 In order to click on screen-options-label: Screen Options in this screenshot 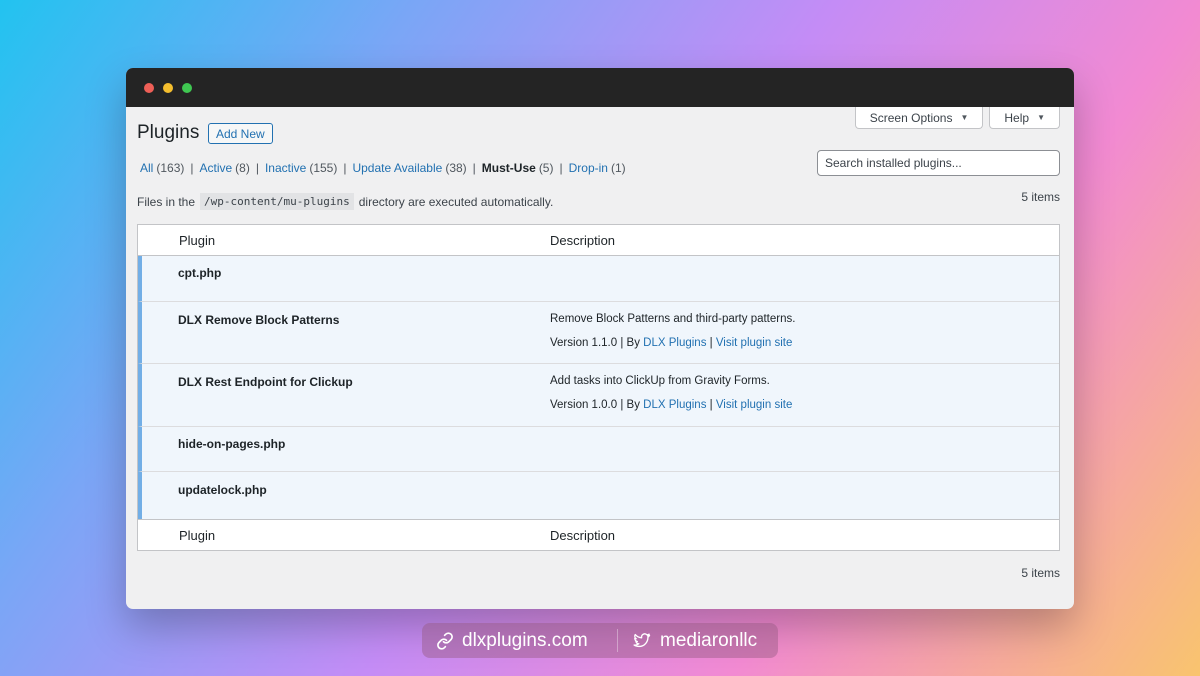, I will do `click(911, 117)`.